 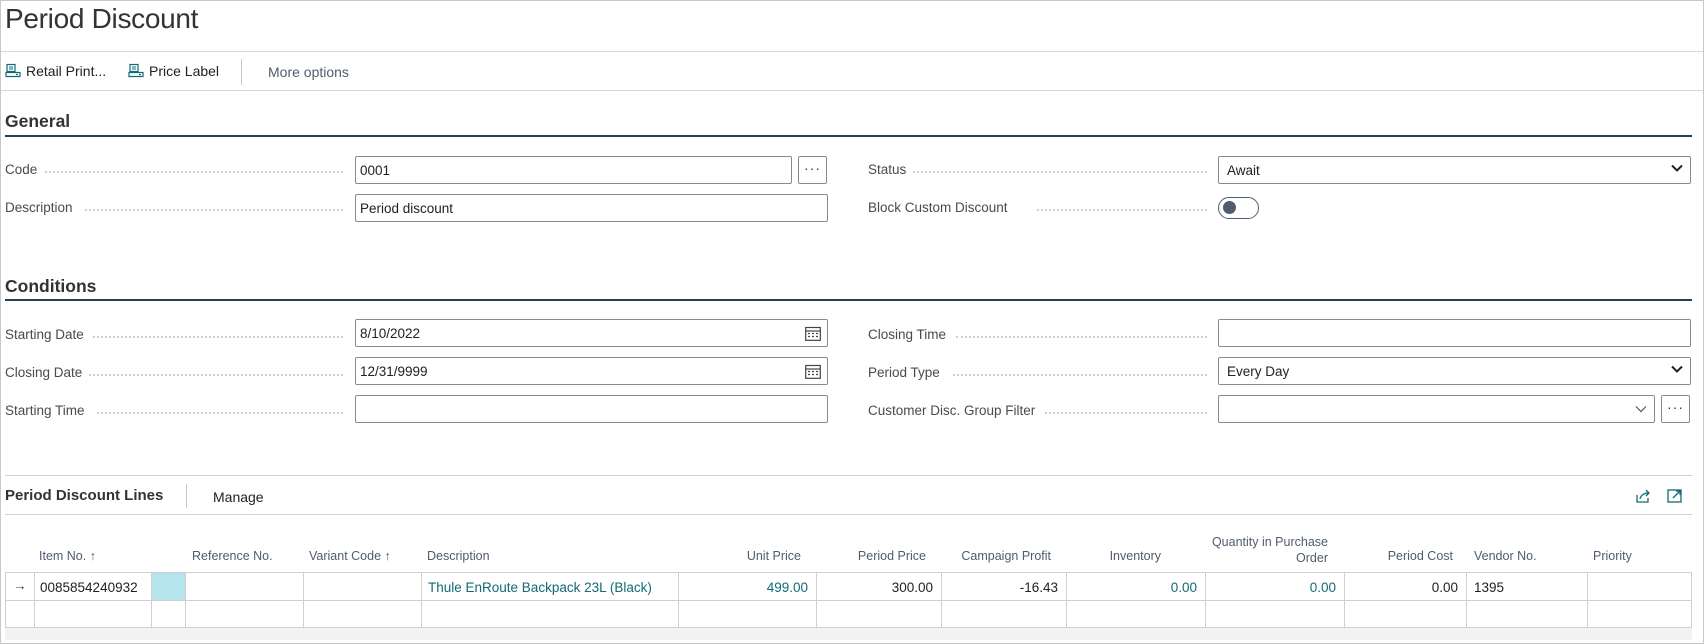 What do you see at coordinates (848, 634) in the screenshot?
I see `grid-footer-strip` at bounding box center [848, 634].